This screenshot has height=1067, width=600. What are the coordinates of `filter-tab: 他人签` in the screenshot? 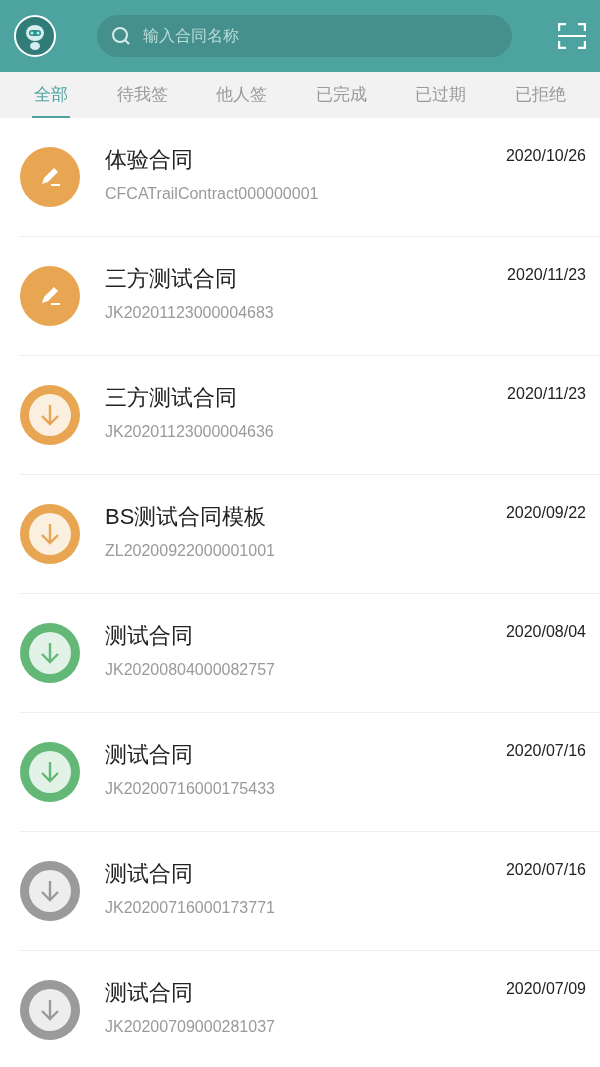 It's located at (242, 95).